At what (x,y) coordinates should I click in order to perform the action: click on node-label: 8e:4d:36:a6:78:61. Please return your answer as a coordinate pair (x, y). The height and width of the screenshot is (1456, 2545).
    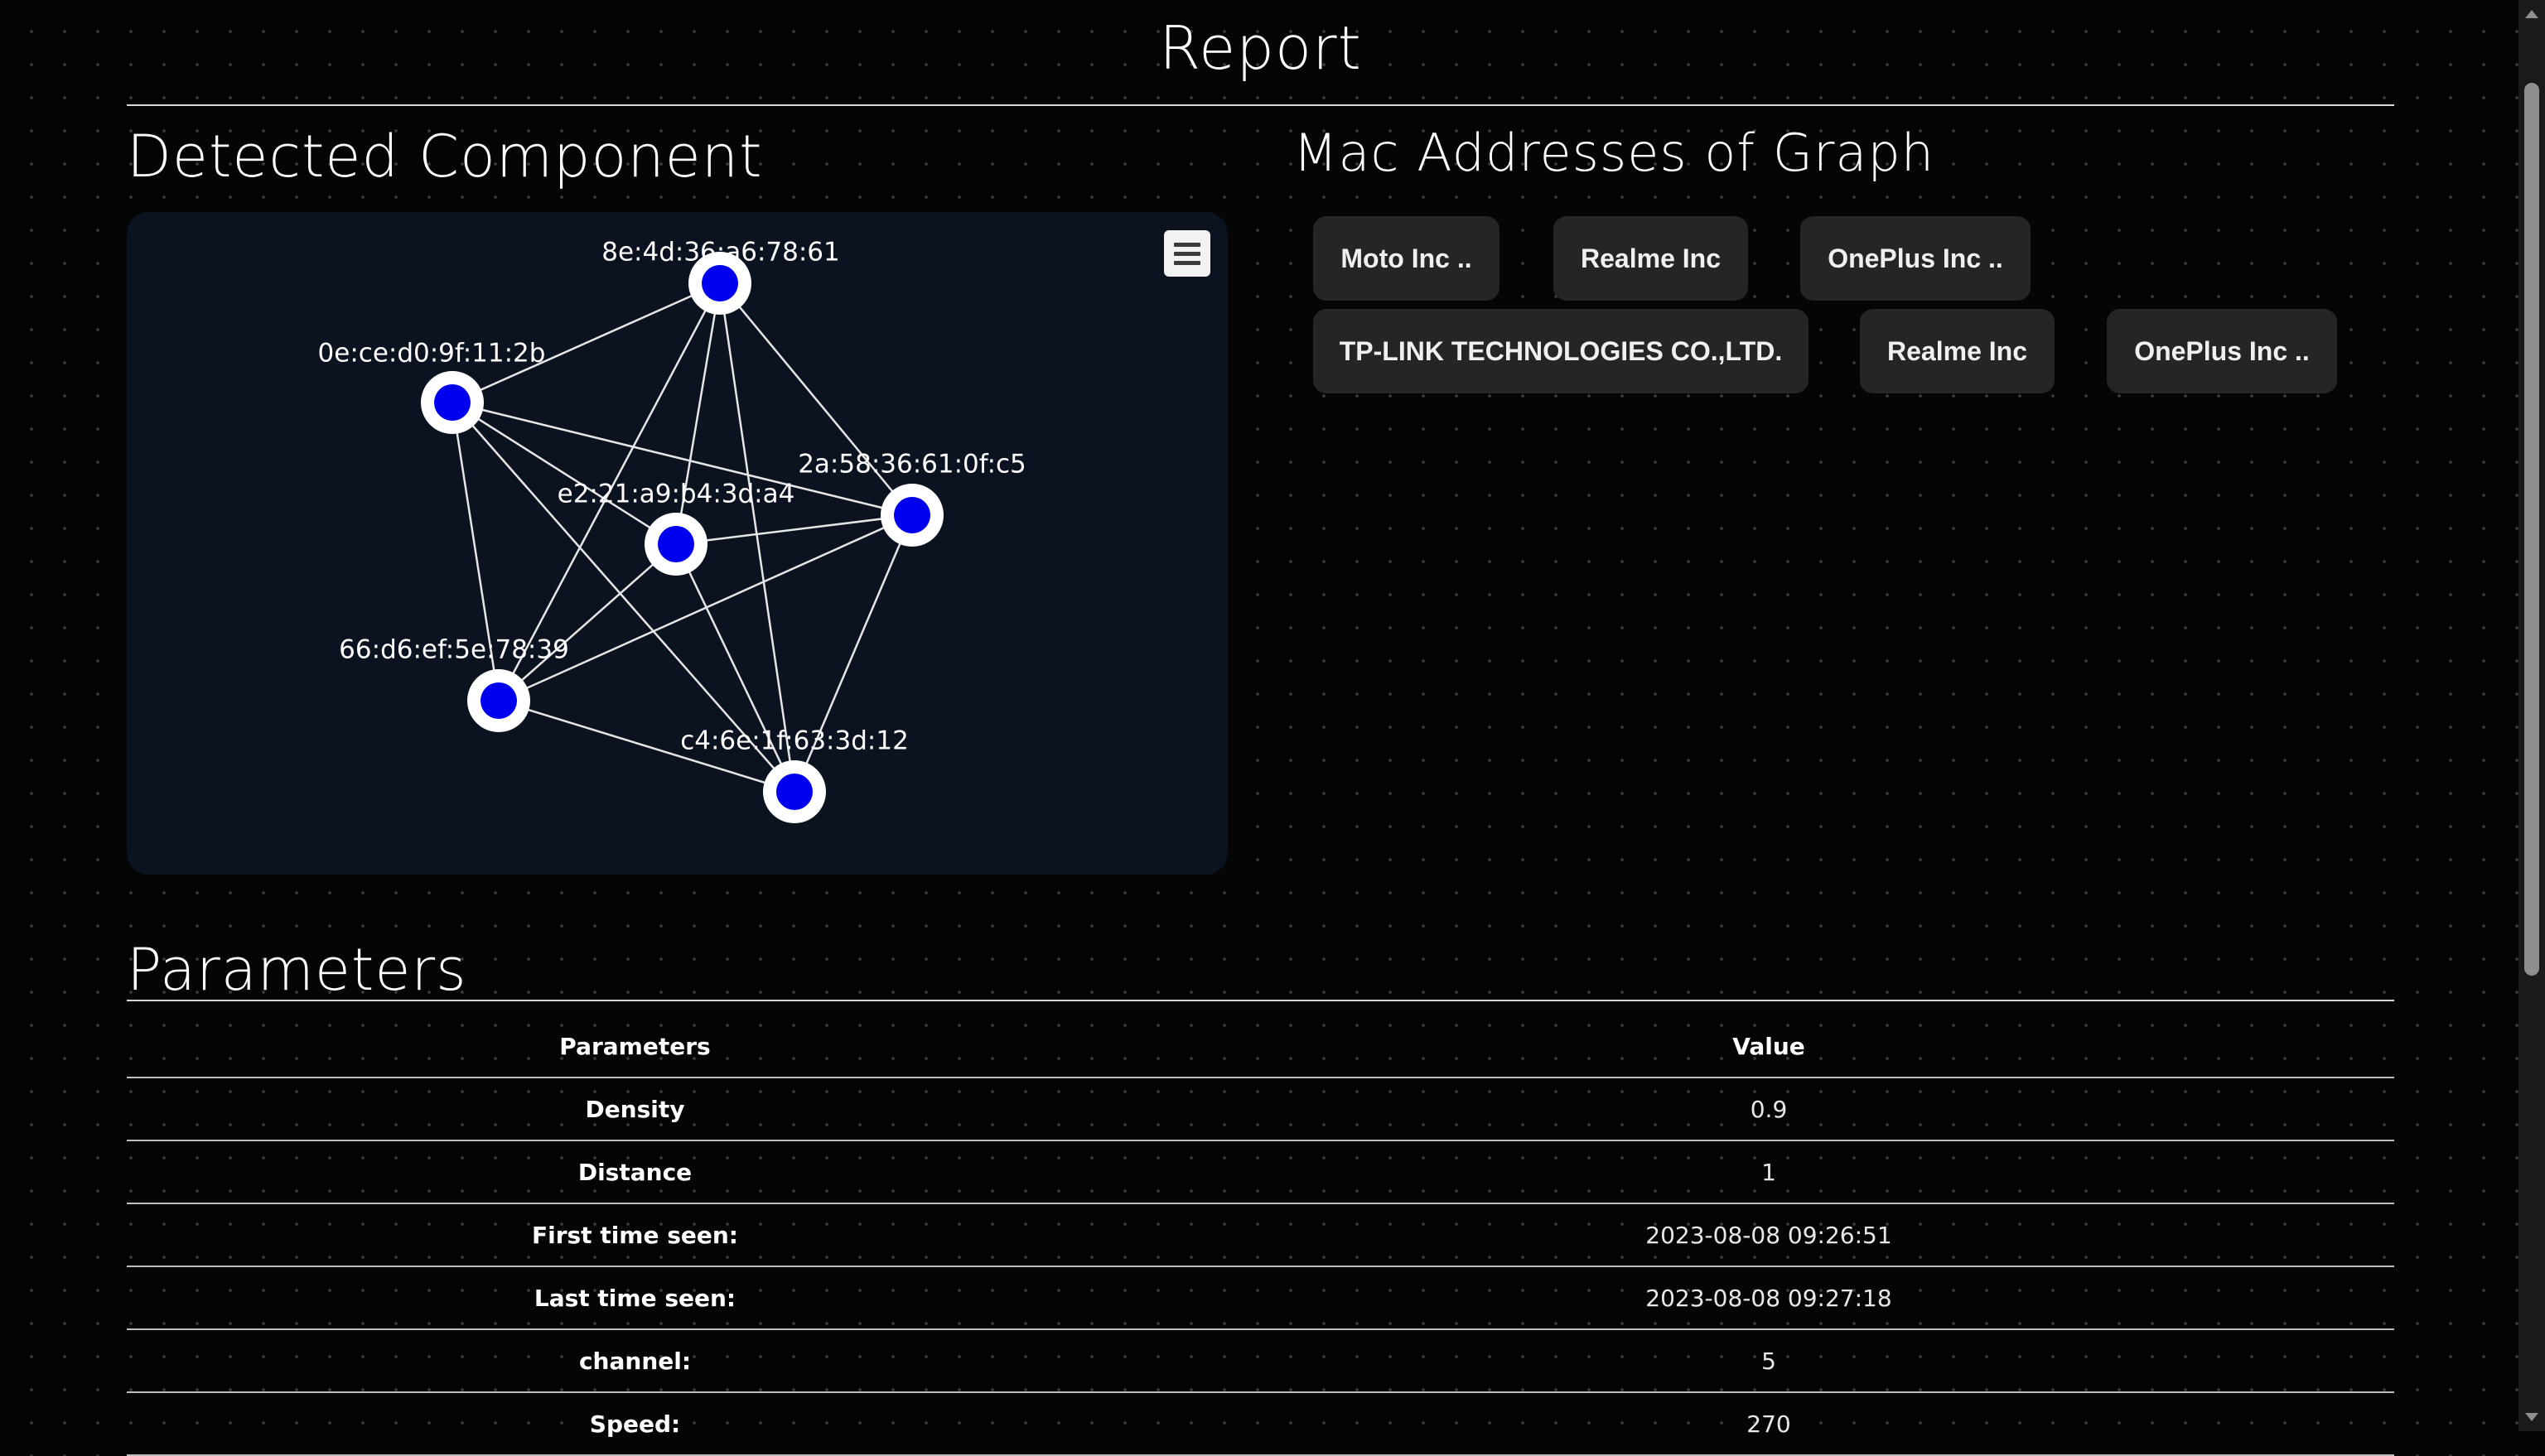
    Looking at the image, I should click on (720, 253).